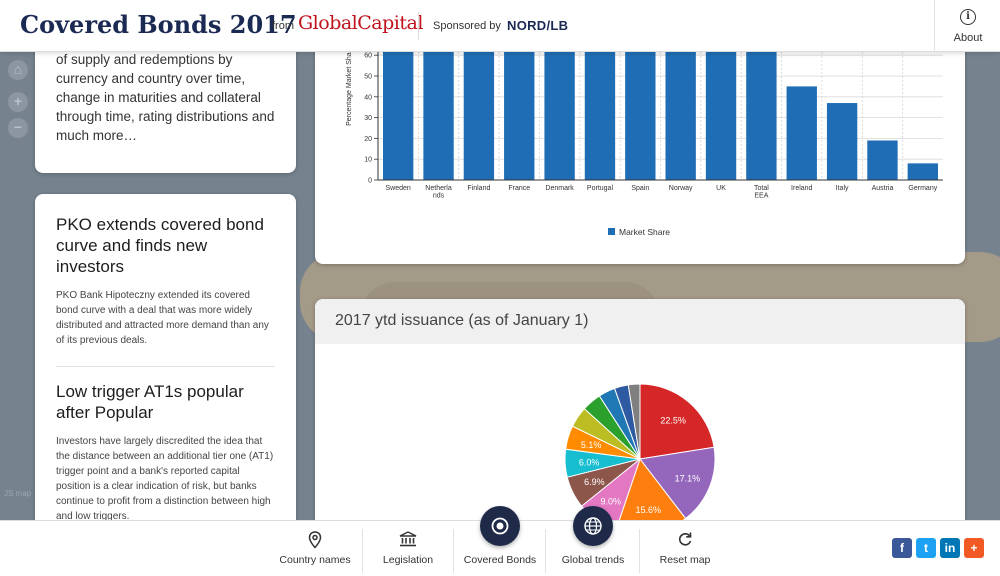  I want to click on pie-slice-label: 17.1%, so click(688, 478).